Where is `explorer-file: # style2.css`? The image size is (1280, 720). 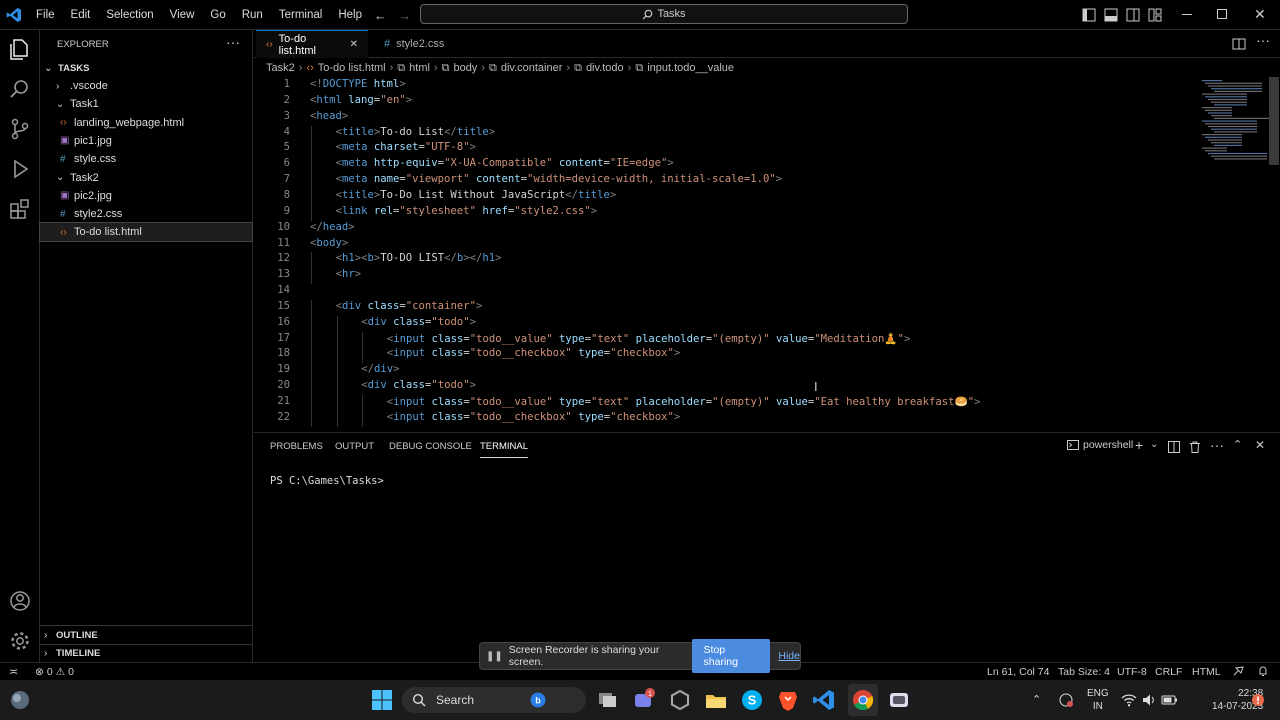 explorer-file: # style2.css is located at coordinates (146, 214).